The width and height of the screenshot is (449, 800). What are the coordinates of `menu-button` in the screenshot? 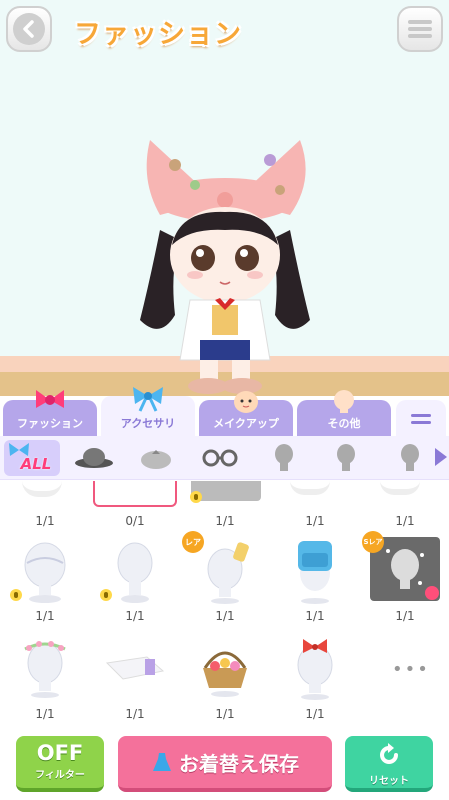 It's located at (420, 29).